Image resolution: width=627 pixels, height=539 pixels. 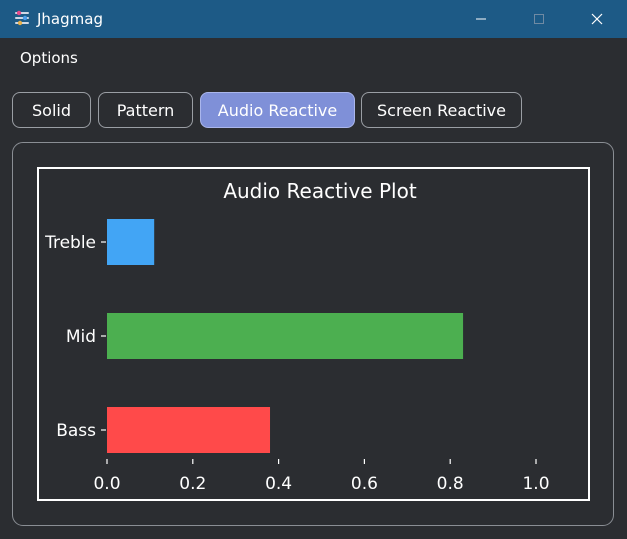 I want to click on x-tick-label: 0.8, so click(x=450, y=484).